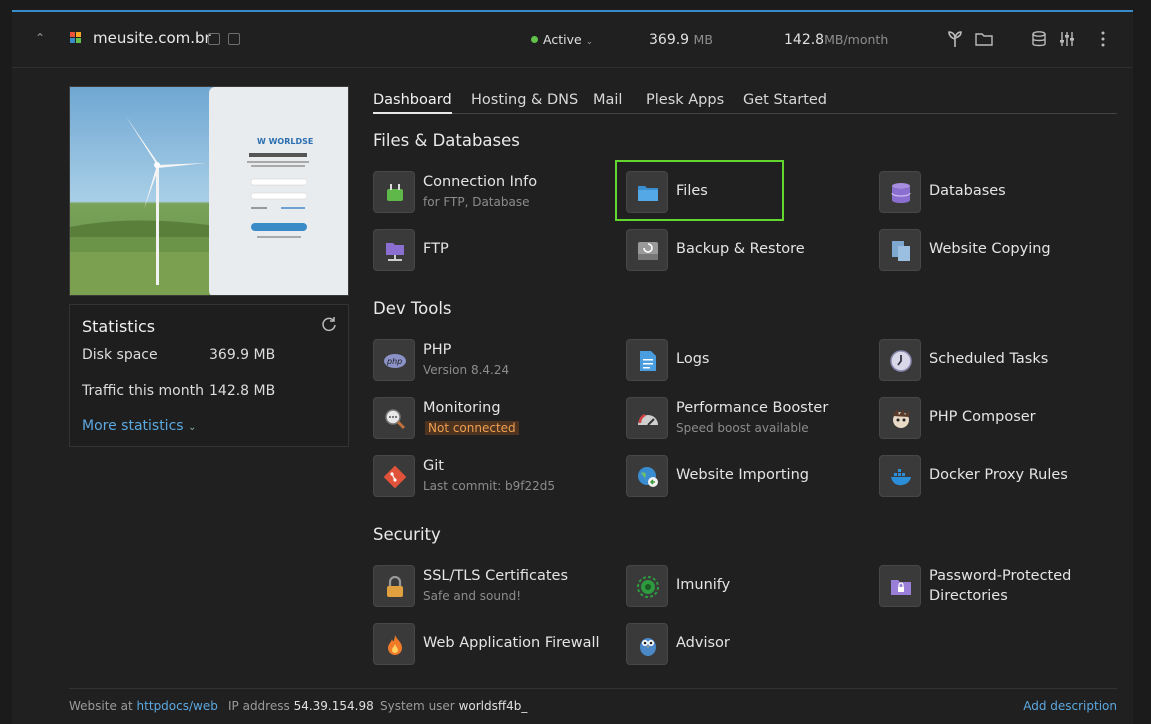 This screenshot has width=1151, height=724. I want to click on tab-get-started: Get Started, so click(785, 103).